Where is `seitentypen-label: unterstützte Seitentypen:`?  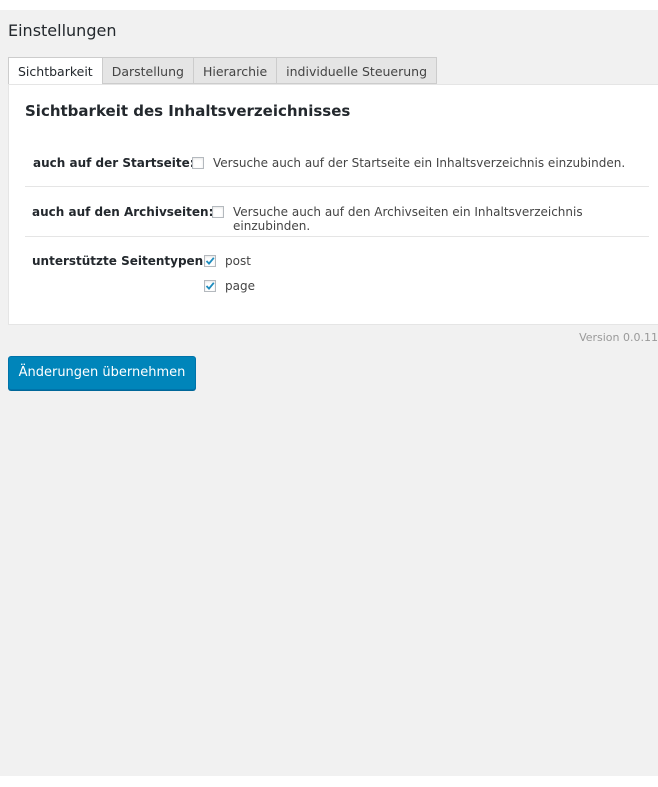
seitentypen-label: unterstützte Seitentypen: is located at coordinates (120, 261).